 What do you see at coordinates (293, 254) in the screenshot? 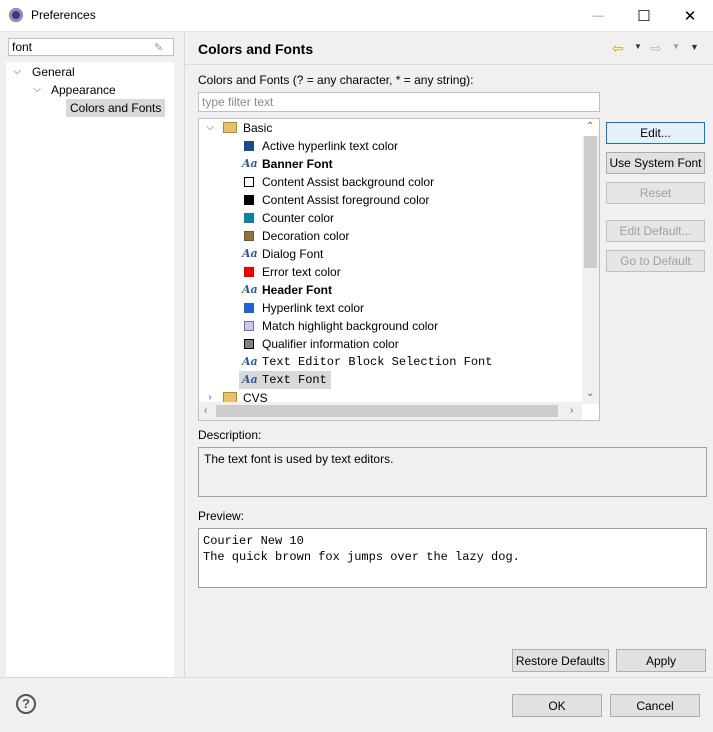
I see `tree-item-label: Dialog Font` at bounding box center [293, 254].